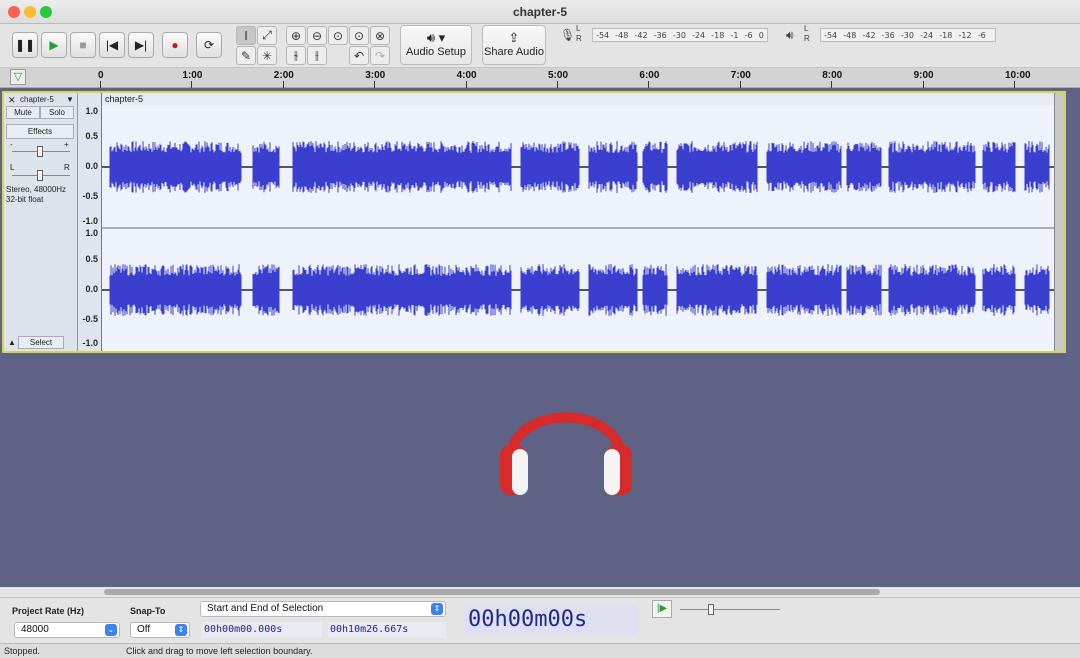  Describe the element at coordinates (436, 45) in the screenshot. I see `audio-setup-button: 🔊︎ ▾ Audio Setup` at that location.